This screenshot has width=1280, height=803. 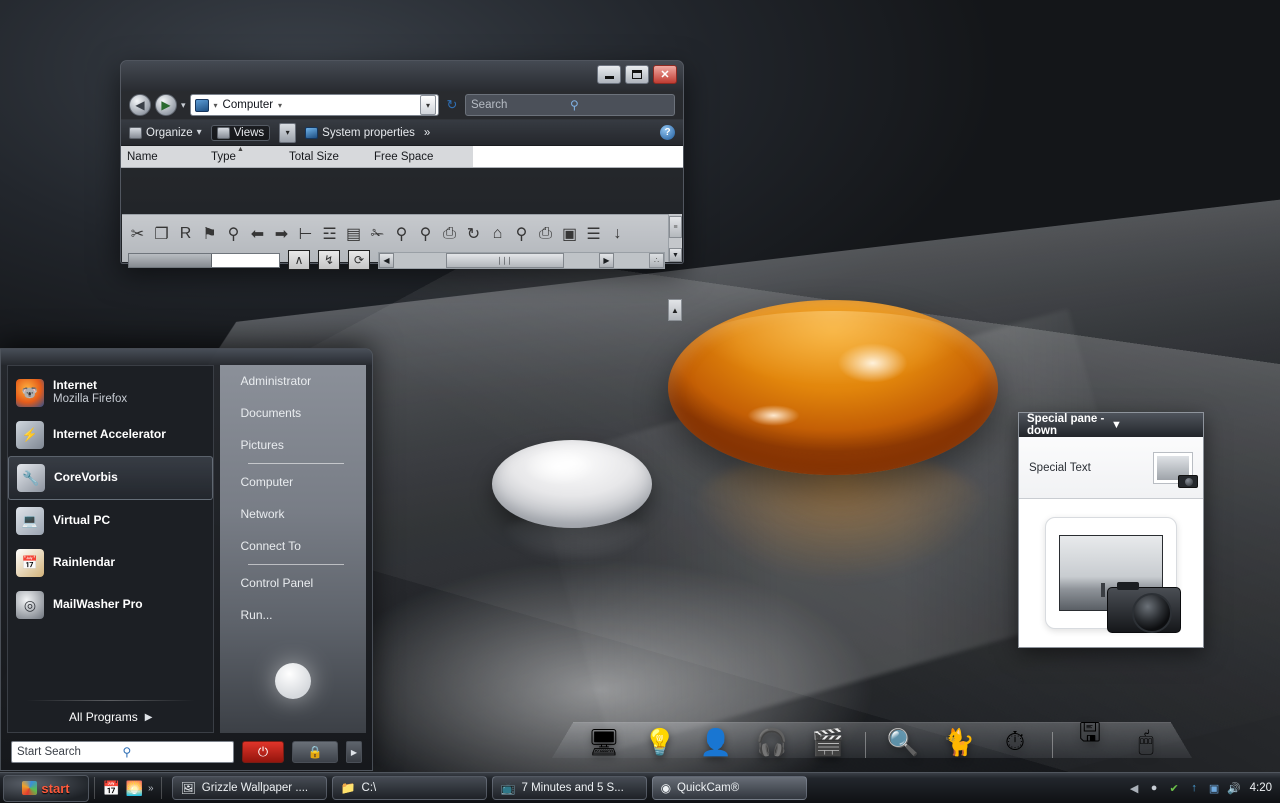 I want to click on hscroll-right-button: ▶, so click(x=606, y=260).